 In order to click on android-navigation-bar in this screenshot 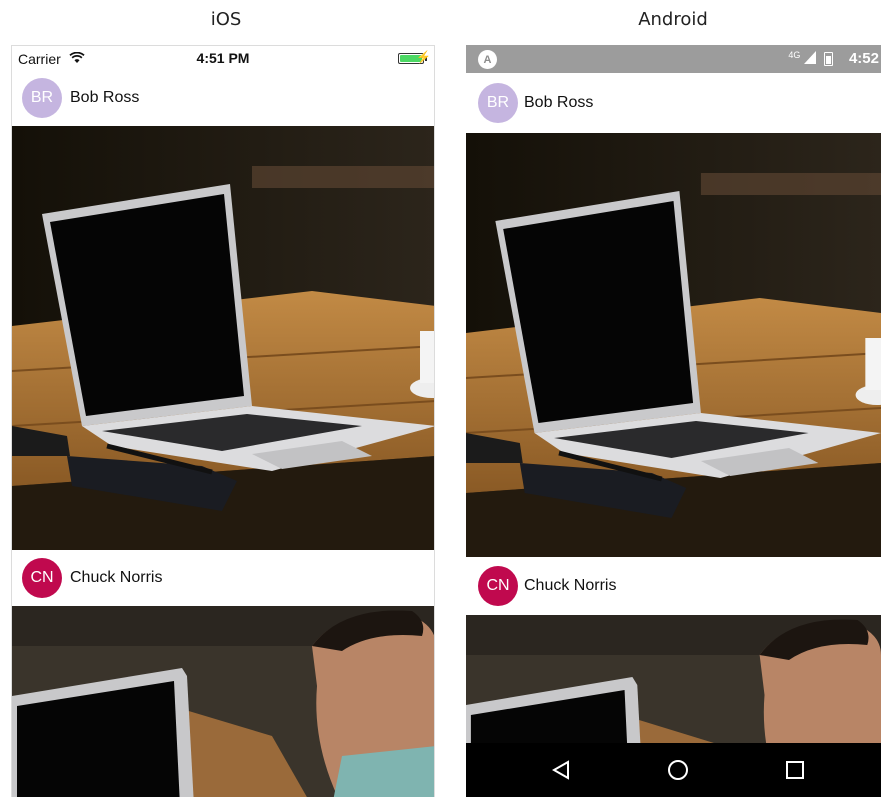, I will do `click(673, 770)`.